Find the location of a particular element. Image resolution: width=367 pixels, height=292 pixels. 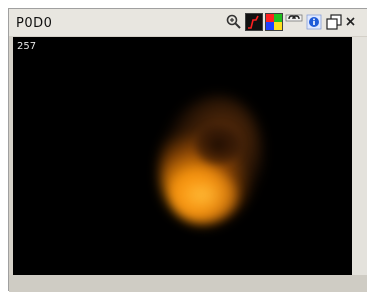

close-icon is located at coordinates (350, 22).